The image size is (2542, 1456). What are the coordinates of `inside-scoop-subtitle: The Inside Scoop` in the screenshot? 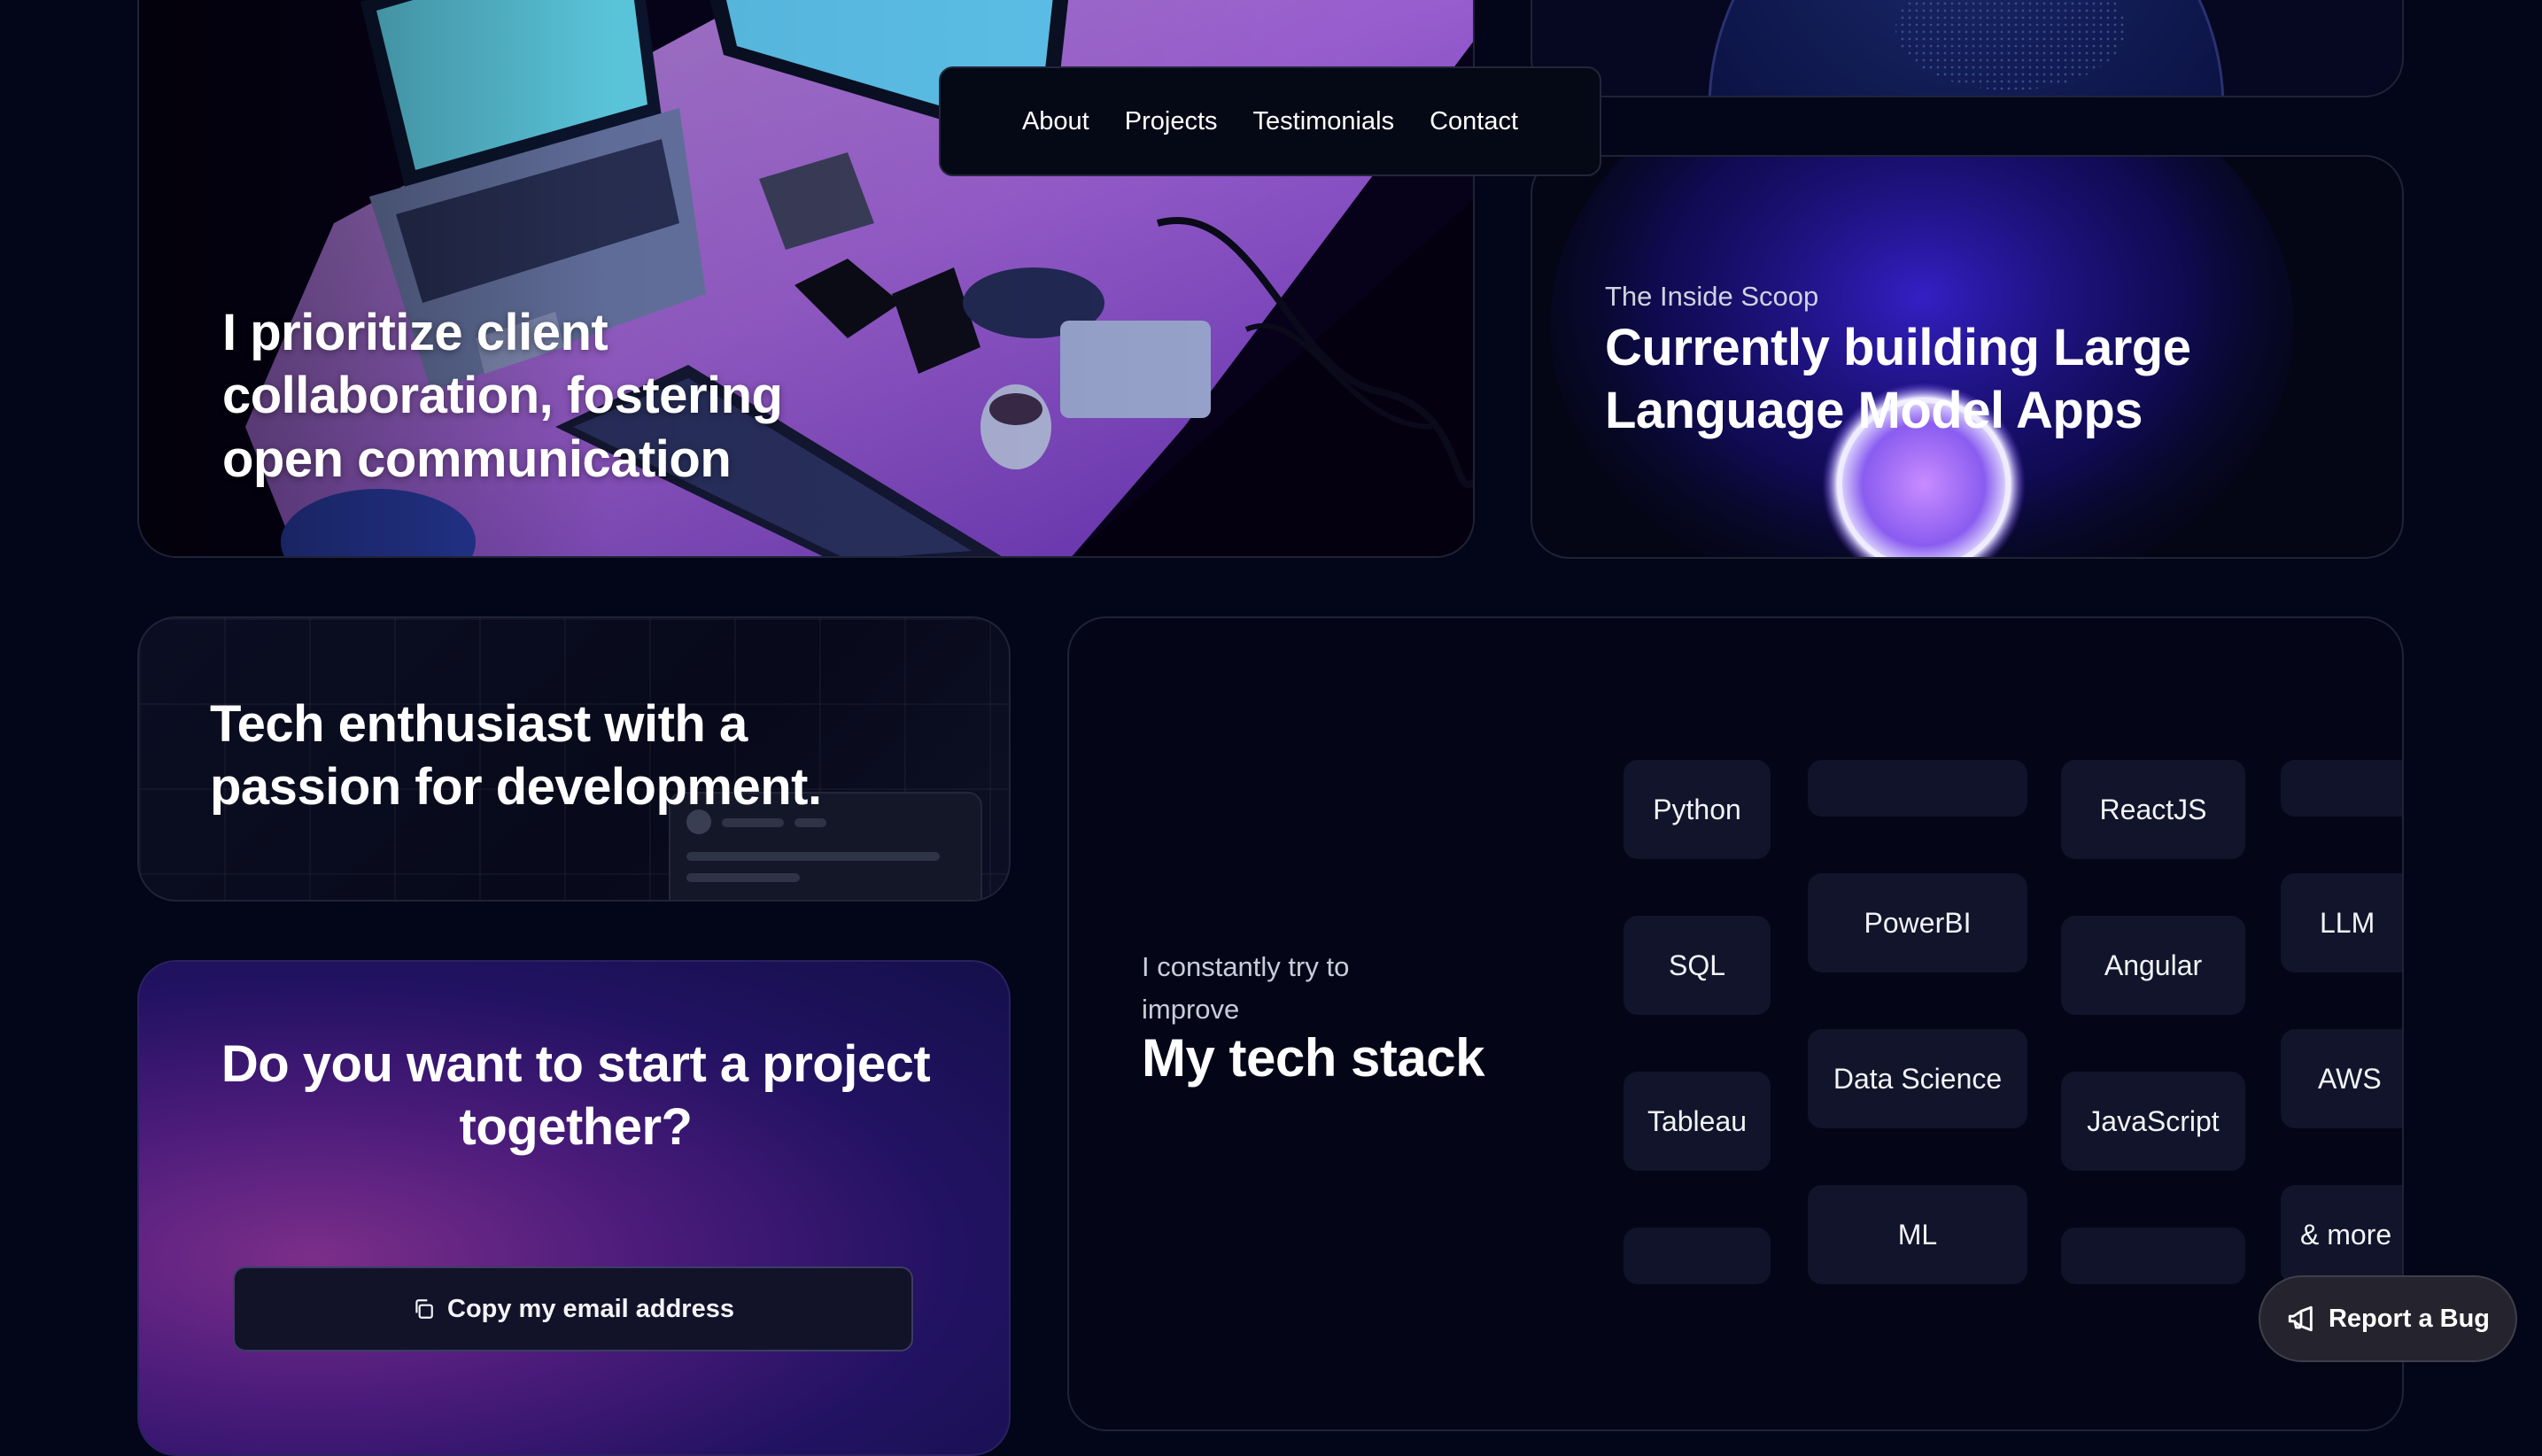 It's located at (1712, 296).